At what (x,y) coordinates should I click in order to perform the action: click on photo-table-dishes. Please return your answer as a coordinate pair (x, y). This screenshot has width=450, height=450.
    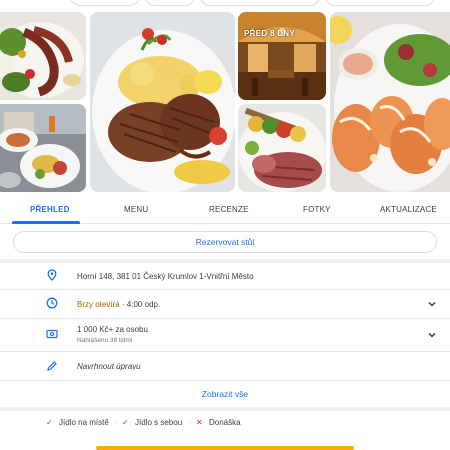
    Looking at the image, I should click on (43, 148).